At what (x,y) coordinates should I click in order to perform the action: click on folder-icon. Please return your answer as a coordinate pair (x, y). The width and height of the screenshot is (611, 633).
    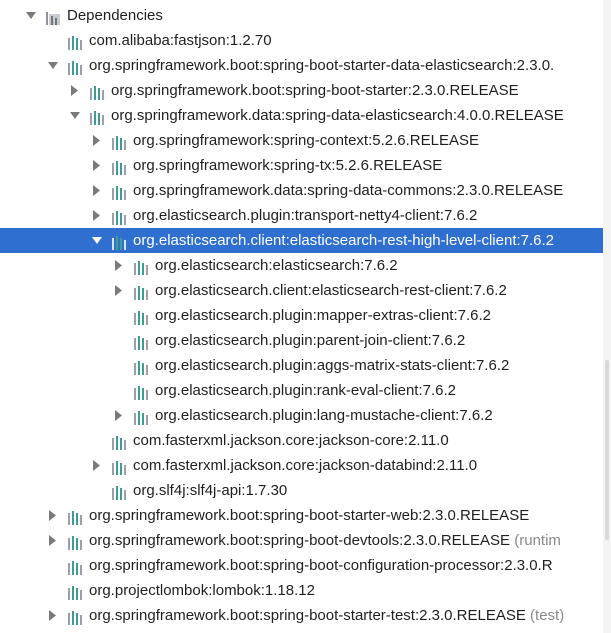
    Looking at the image, I should click on (53, 16).